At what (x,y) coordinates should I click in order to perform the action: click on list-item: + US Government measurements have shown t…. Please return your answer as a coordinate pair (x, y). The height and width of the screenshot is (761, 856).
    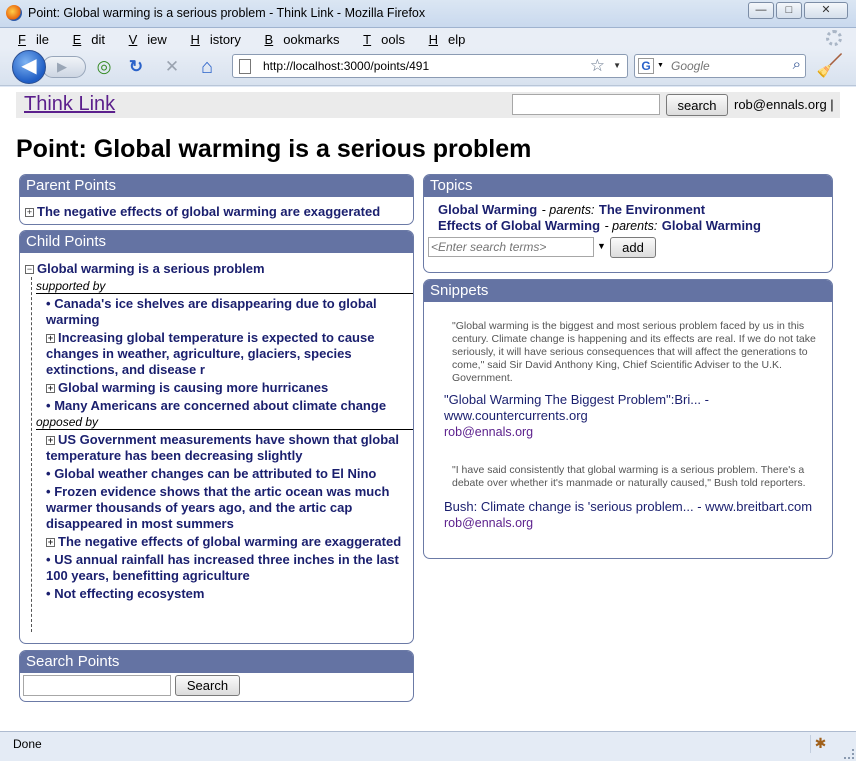
    Looking at the image, I should click on (224, 448).